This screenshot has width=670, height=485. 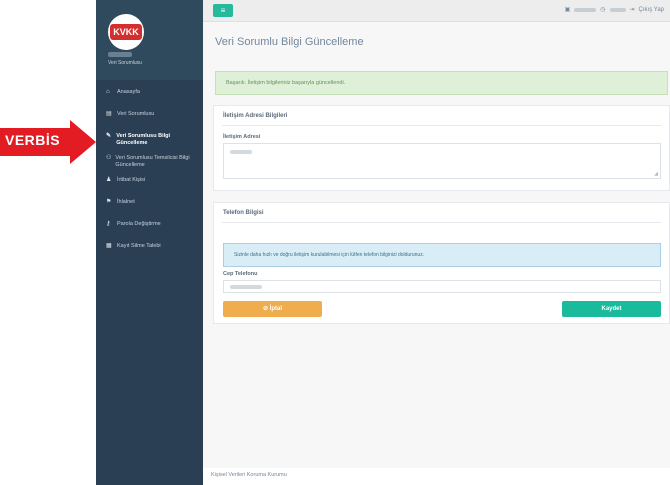 I want to click on sidebar-item-label: Anasayfa, so click(x=128, y=92).